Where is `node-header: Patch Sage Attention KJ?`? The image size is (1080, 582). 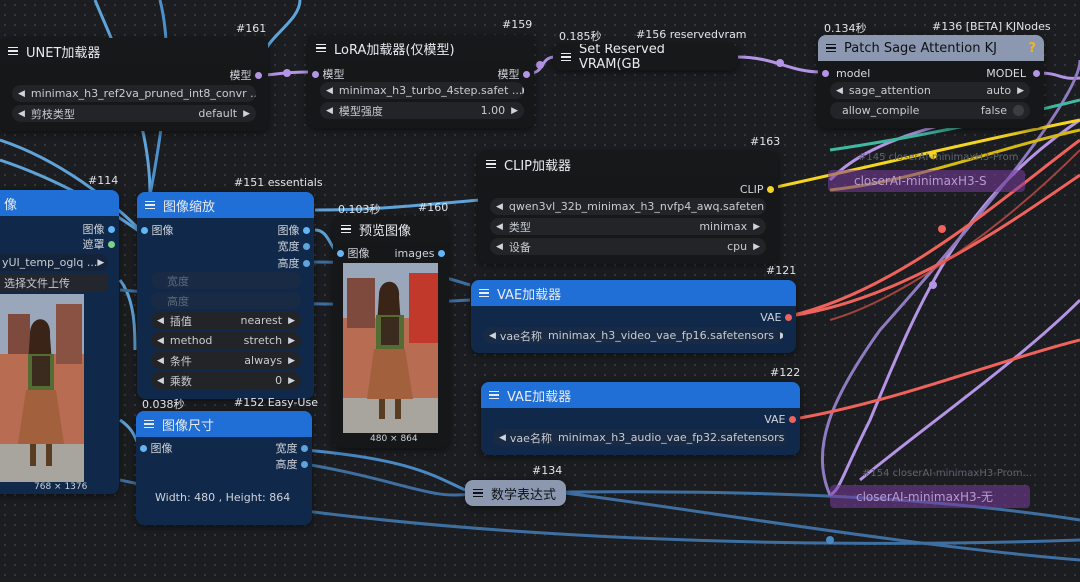
node-header: Patch Sage Attention KJ? is located at coordinates (931, 48).